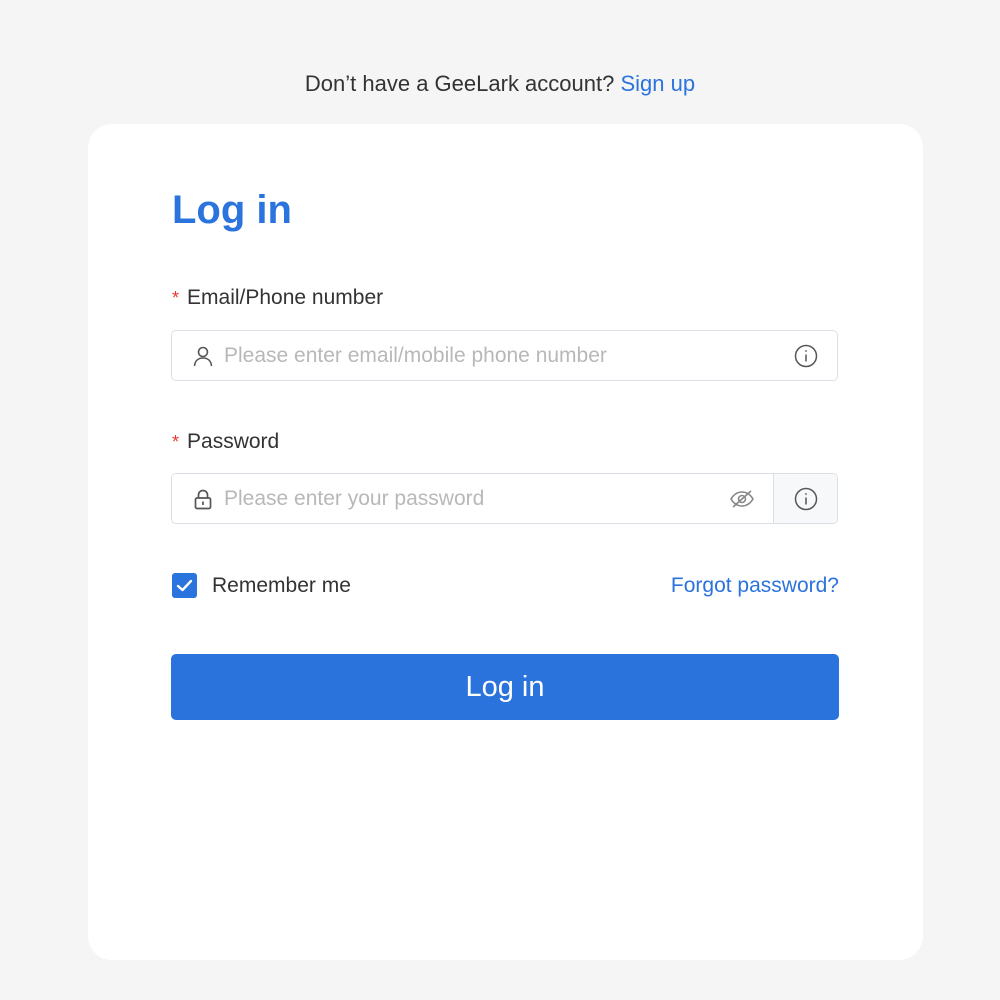 The image size is (1000, 1000). I want to click on password-field-label: * Password, so click(225, 442).